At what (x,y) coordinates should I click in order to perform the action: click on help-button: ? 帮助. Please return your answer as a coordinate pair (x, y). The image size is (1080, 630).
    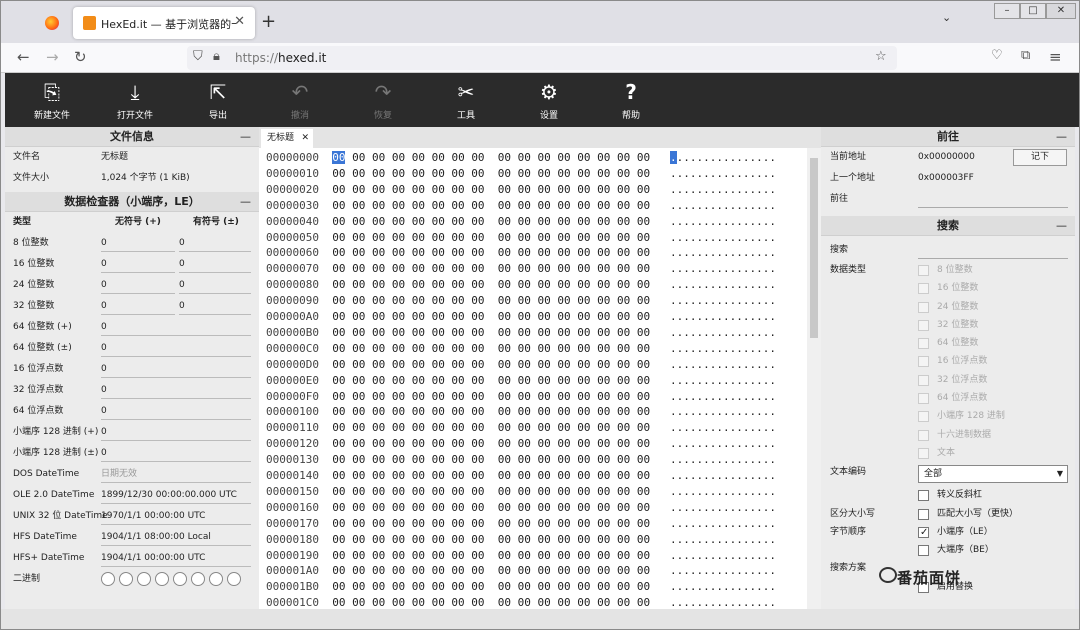
    Looking at the image, I should click on (631, 101).